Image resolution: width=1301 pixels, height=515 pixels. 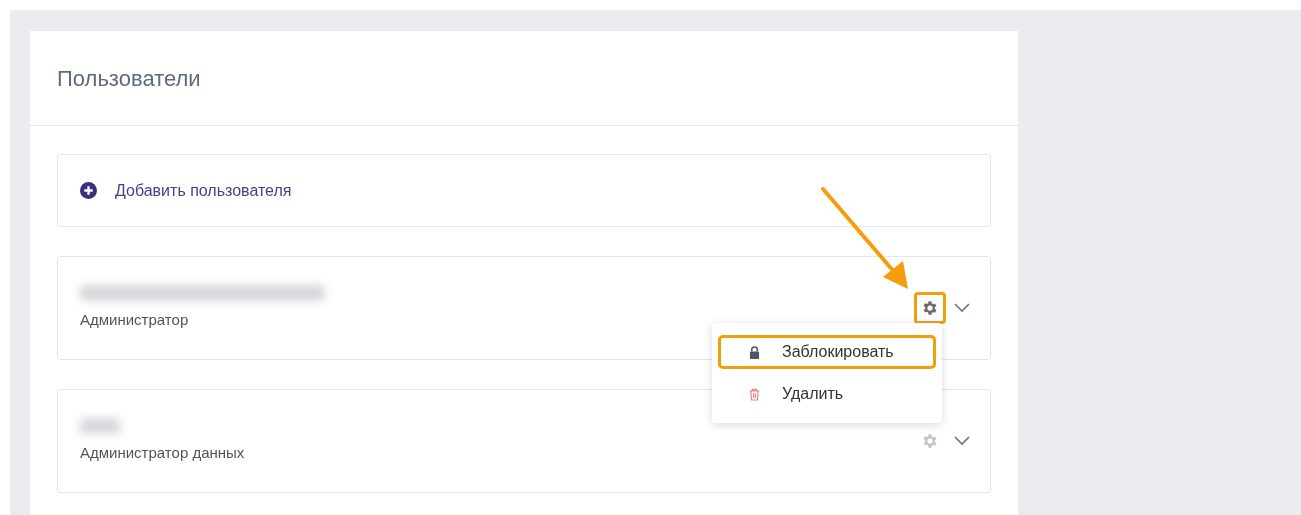 I want to click on lock-icon, so click(x=754, y=352).